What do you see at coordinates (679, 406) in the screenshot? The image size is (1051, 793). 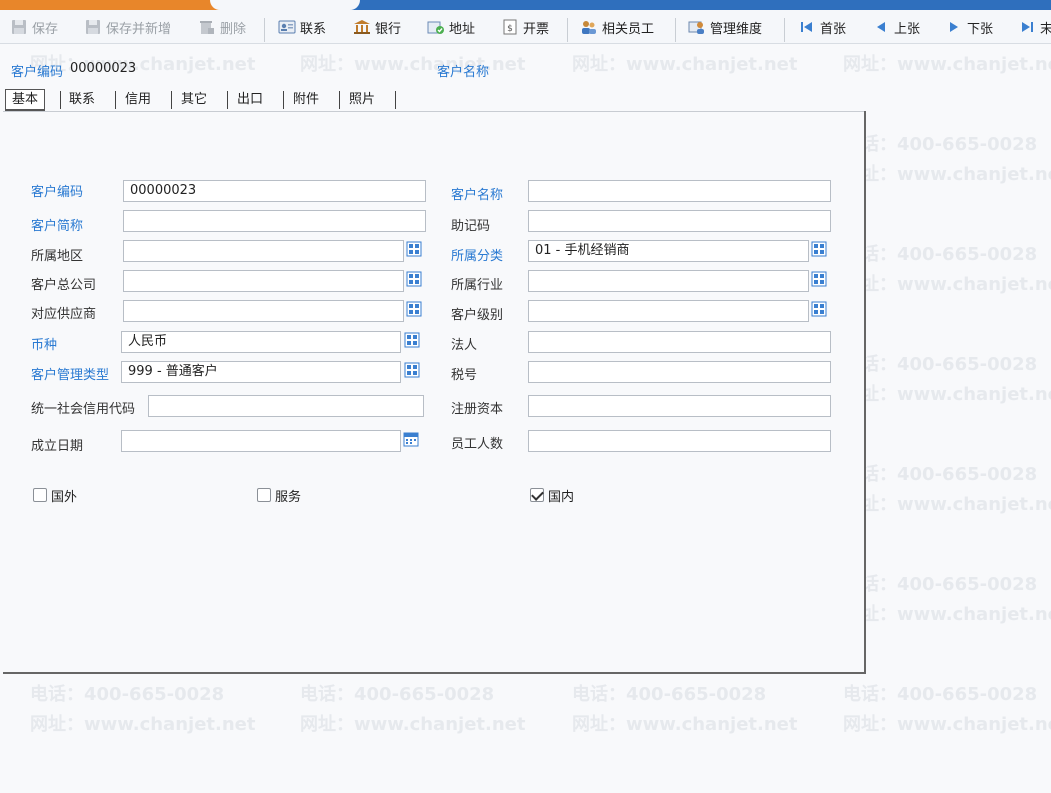 I see `reg-capital-input` at bounding box center [679, 406].